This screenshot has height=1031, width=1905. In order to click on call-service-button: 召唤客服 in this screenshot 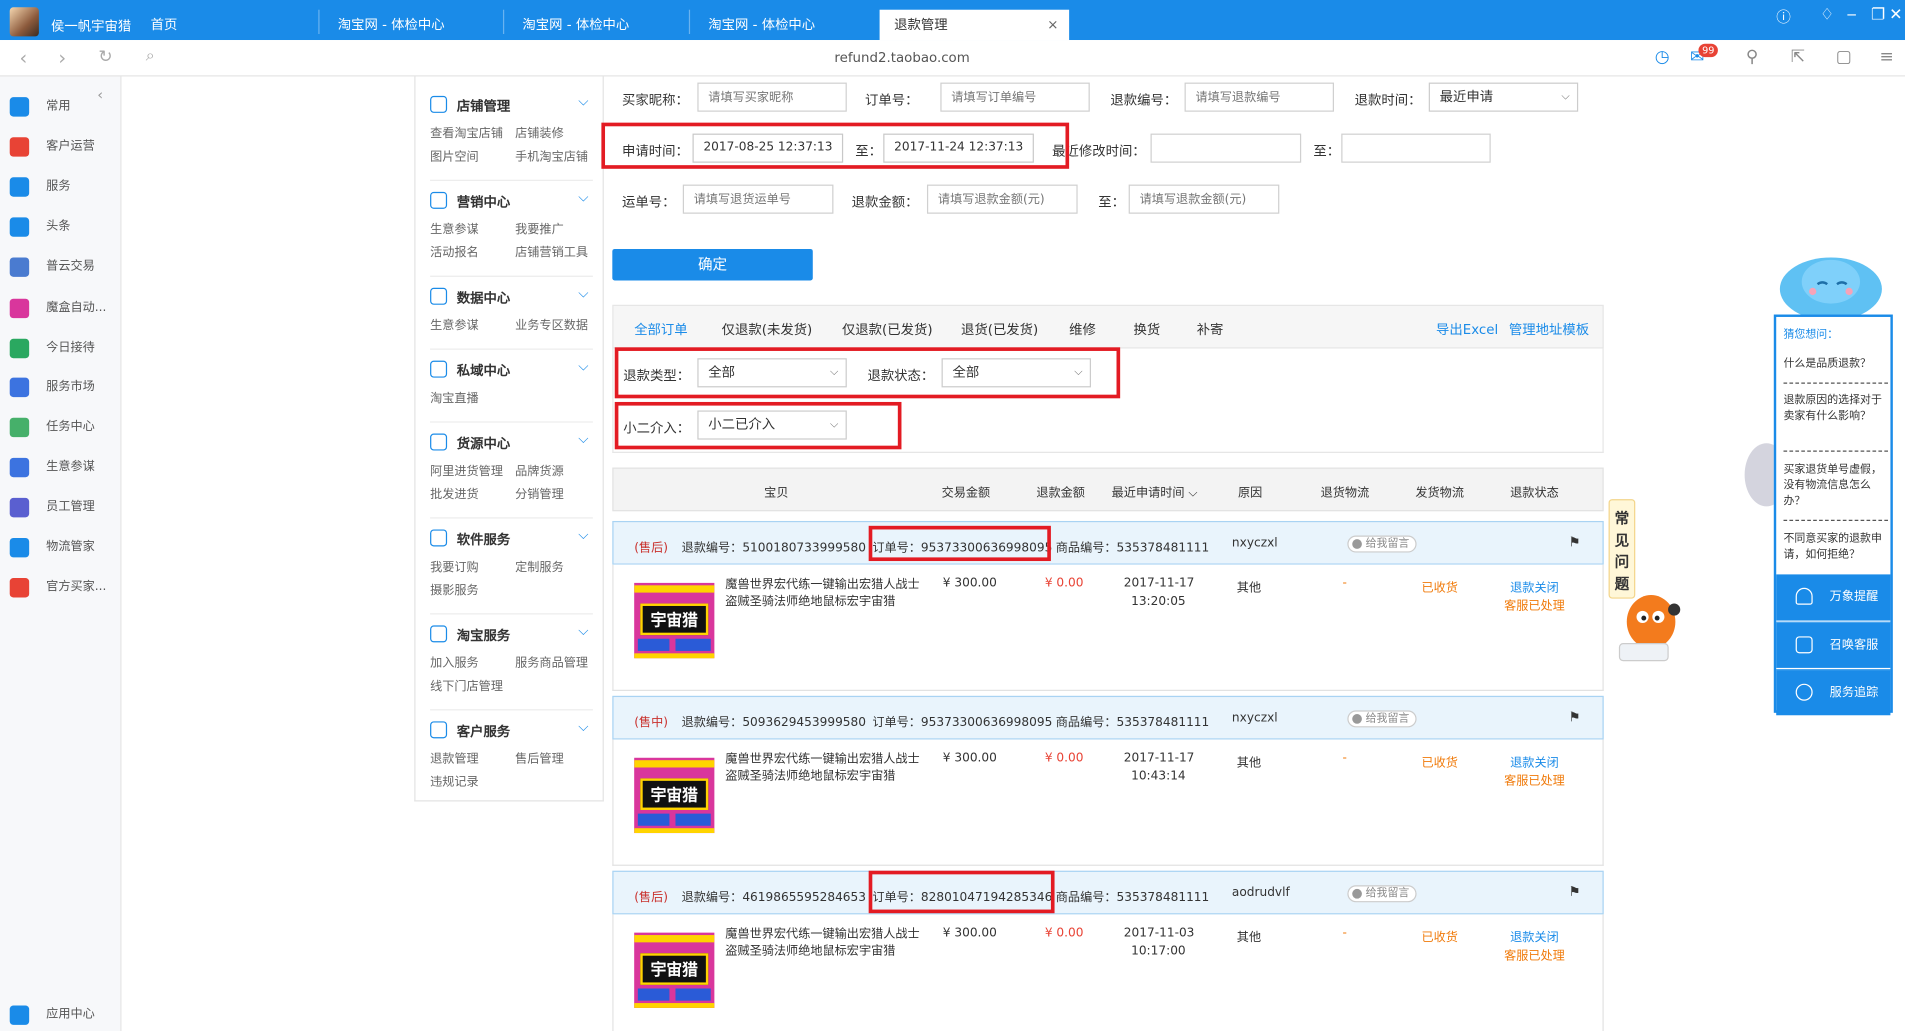, I will do `click(1833, 644)`.